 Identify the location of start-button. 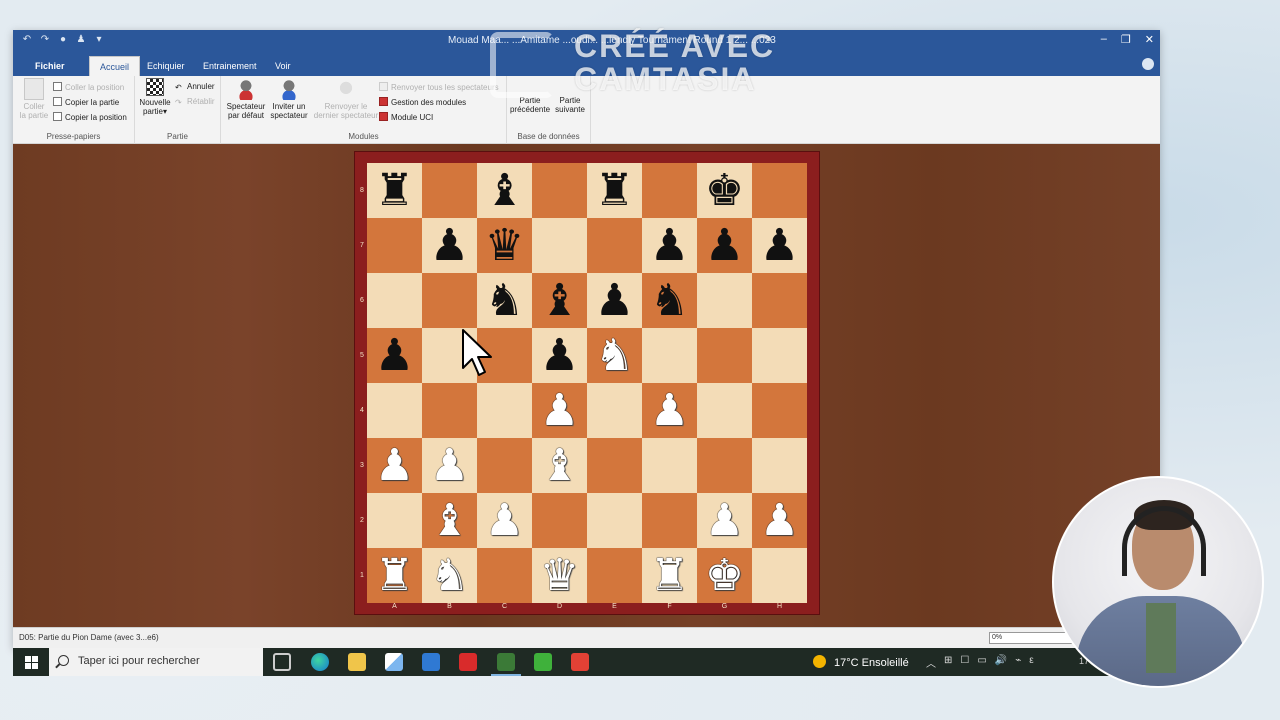
(31, 662).